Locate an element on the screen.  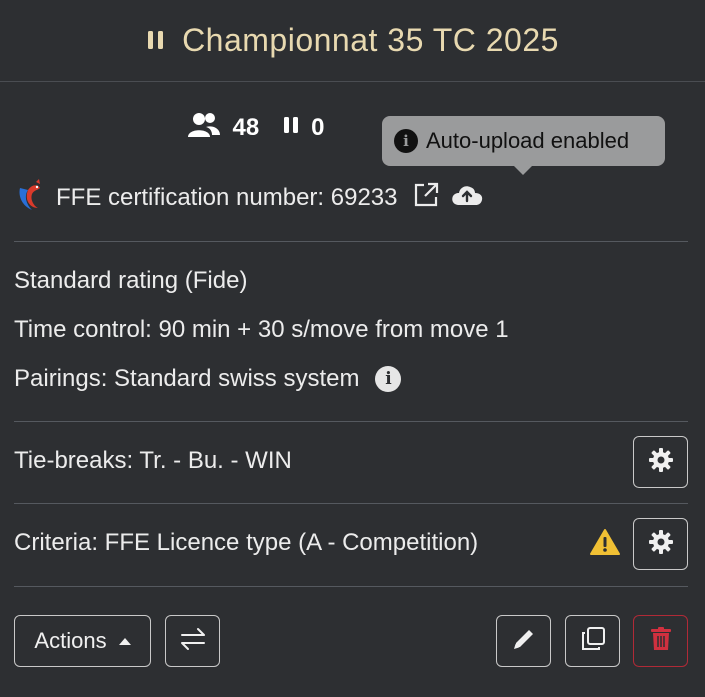
actions-dropdown-button: Actions is located at coordinates (82, 641).